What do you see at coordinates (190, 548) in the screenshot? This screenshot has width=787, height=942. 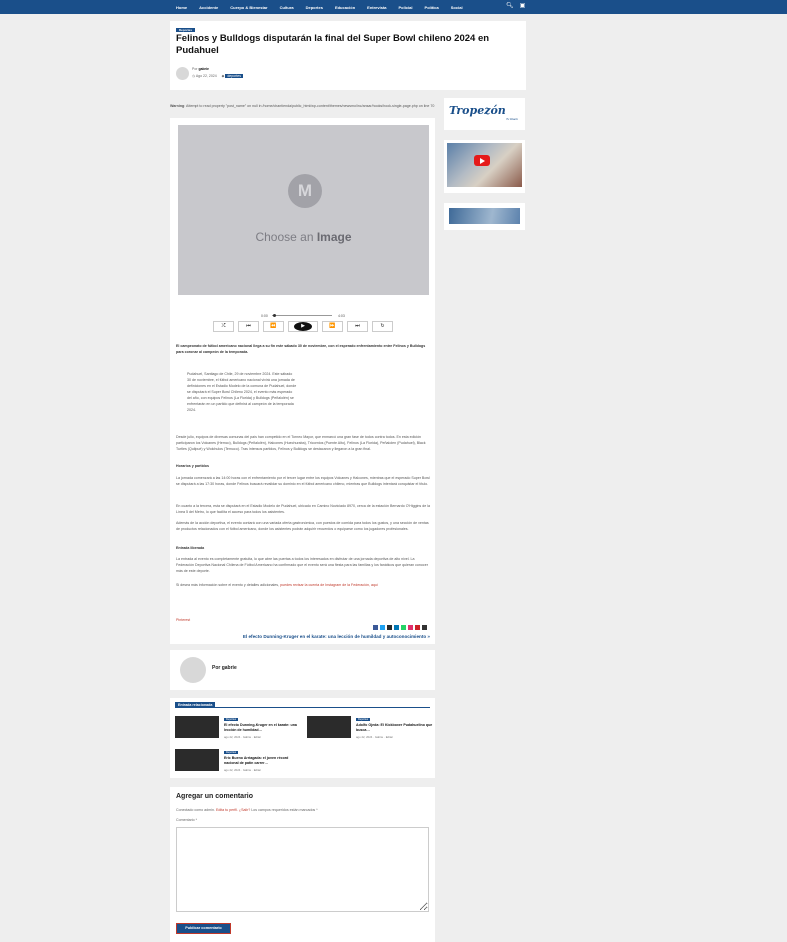 I see `article-subheading: Entrada liberada` at bounding box center [190, 548].